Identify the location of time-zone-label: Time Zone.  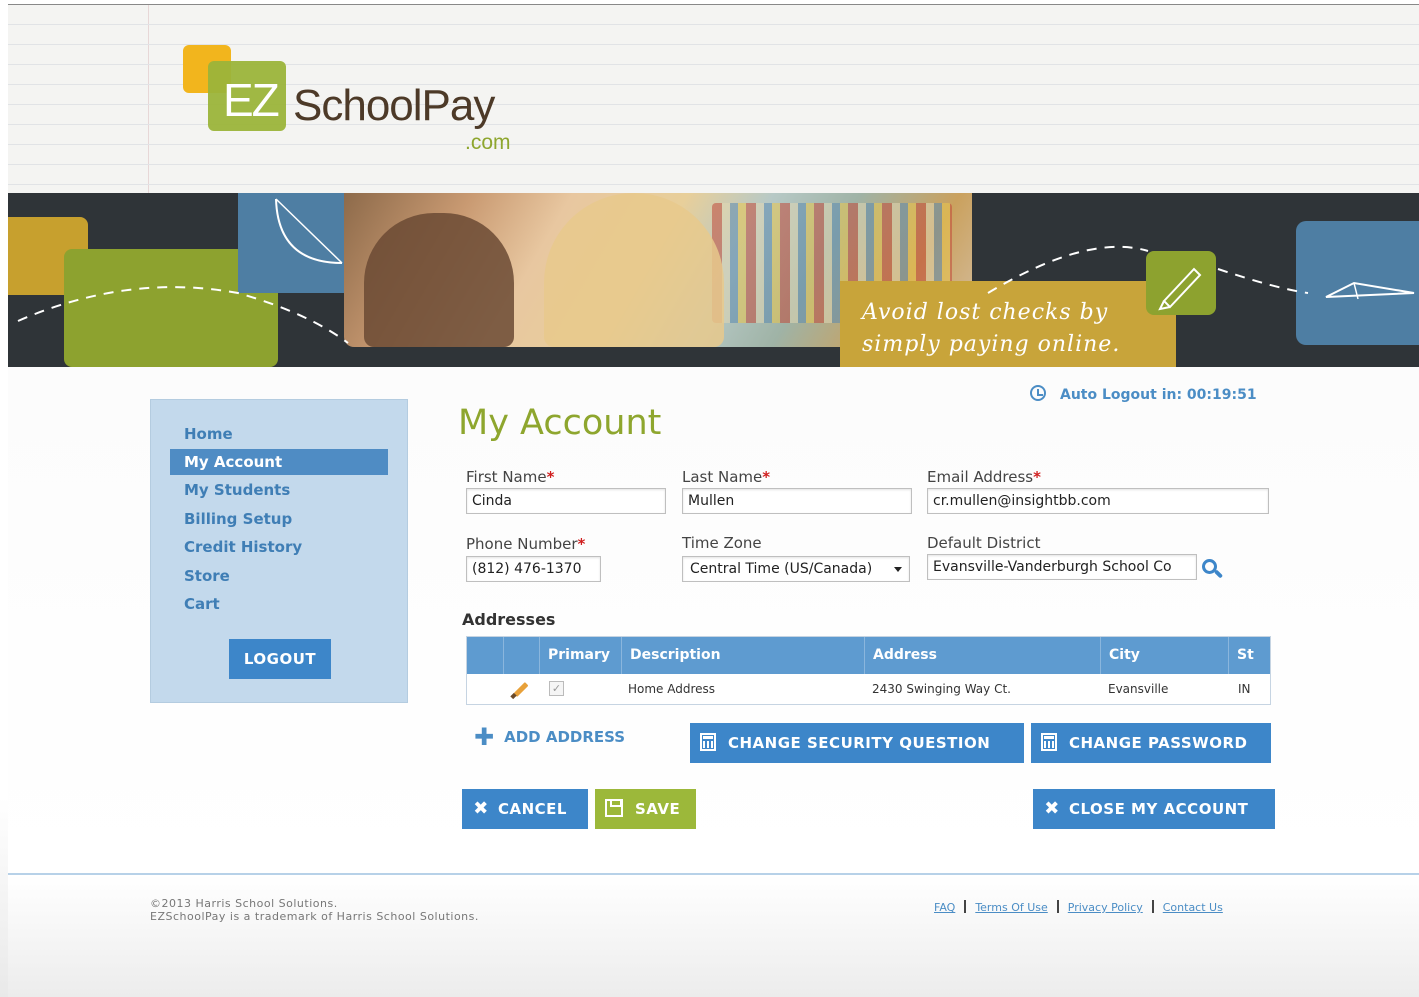
(722, 543).